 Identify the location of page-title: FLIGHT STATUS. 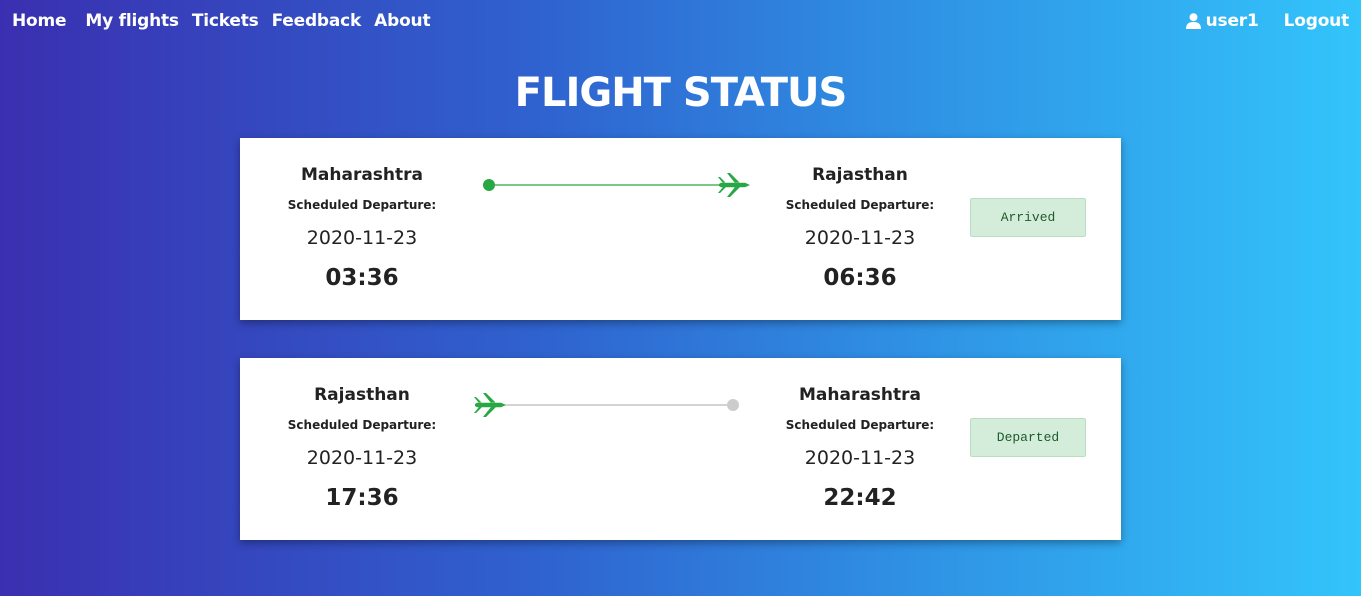
(681, 93).